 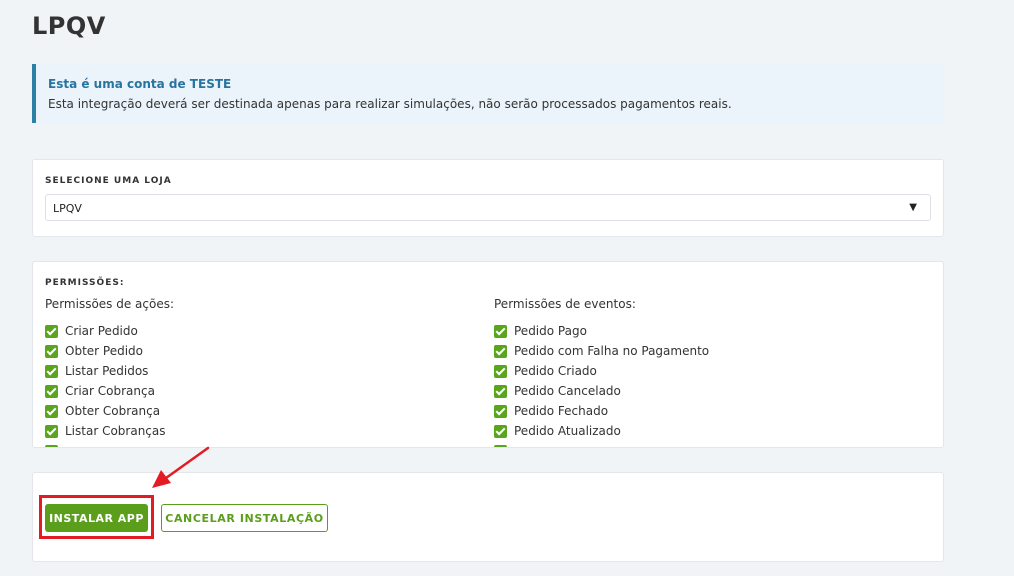 I want to click on permission-item: Pedido Cancelado, so click(x=601, y=391).